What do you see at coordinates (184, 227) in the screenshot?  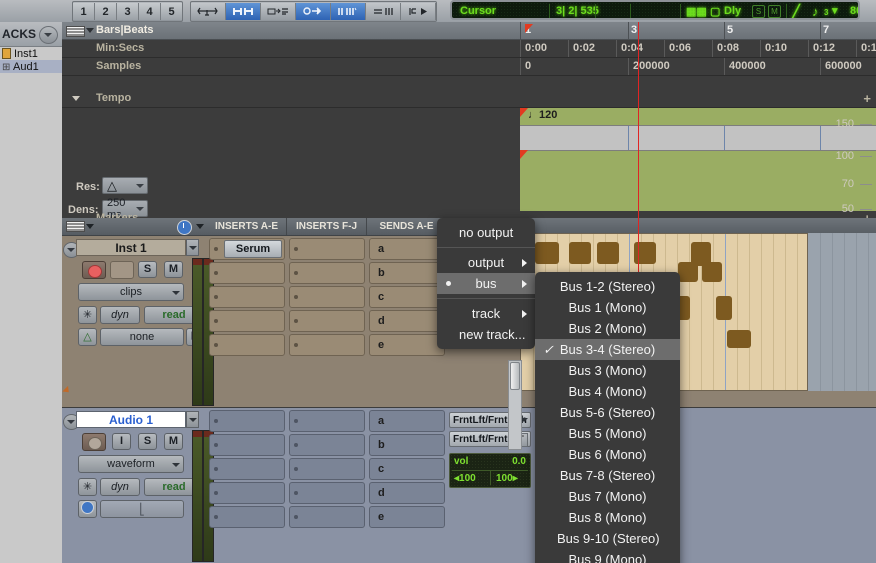 I see `clock-icon` at bounding box center [184, 227].